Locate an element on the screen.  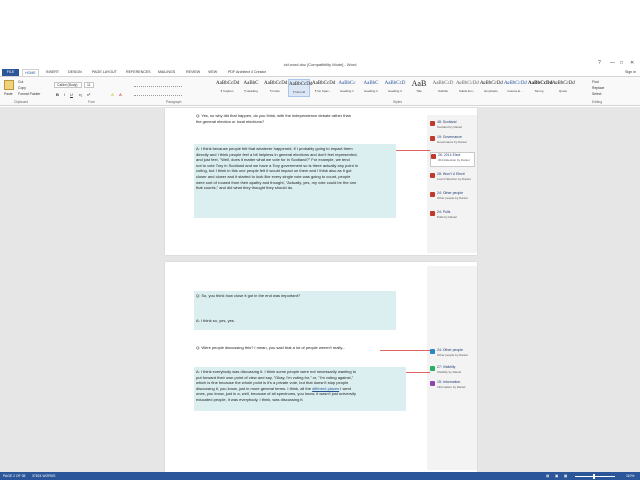
subscript-button: x₂ is located at coordinates (80, 94).